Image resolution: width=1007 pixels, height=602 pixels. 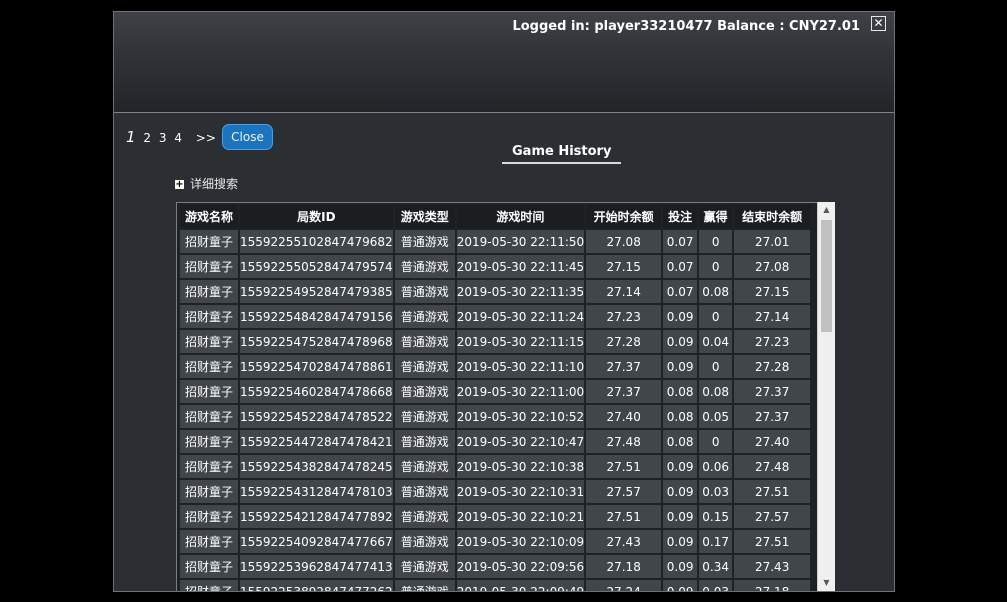 What do you see at coordinates (772, 341) in the screenshot?
I see `cell-end-balance: 27.23` at bounding box center [772, 341].